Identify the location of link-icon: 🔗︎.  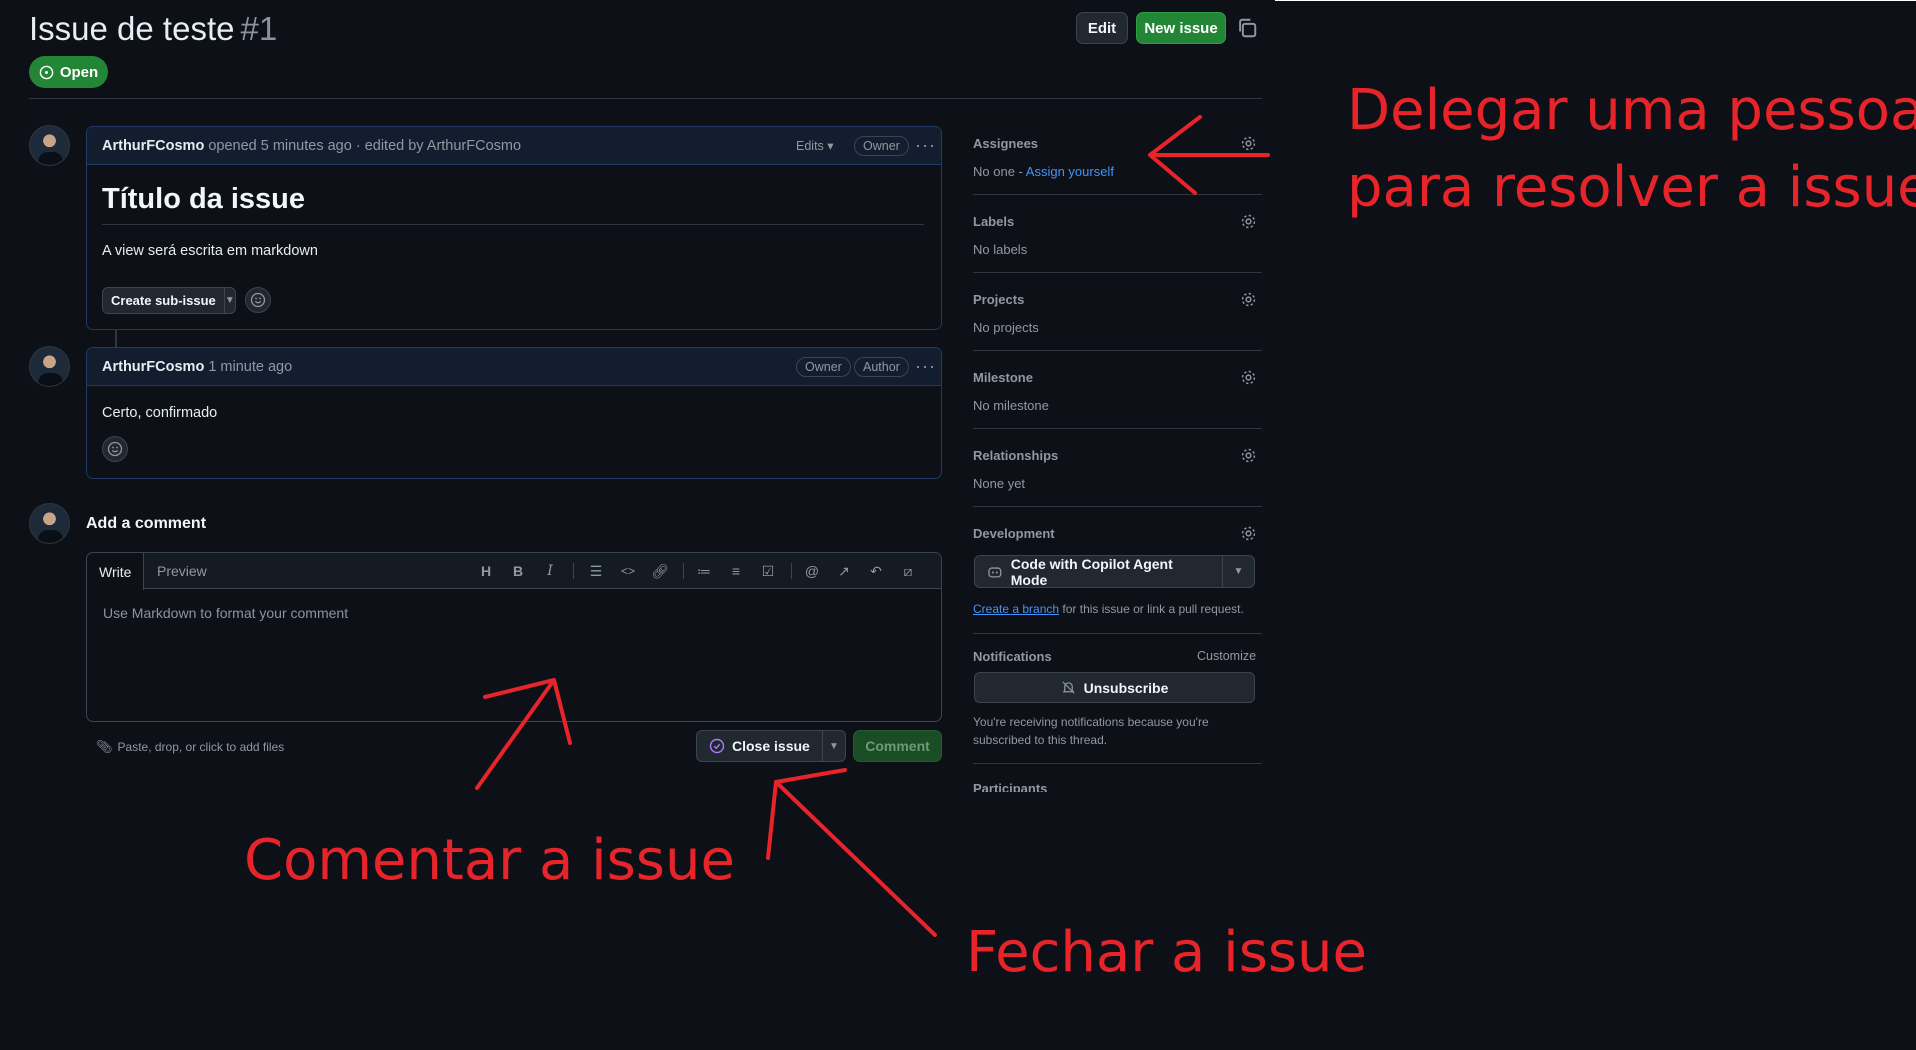
(660, 571).